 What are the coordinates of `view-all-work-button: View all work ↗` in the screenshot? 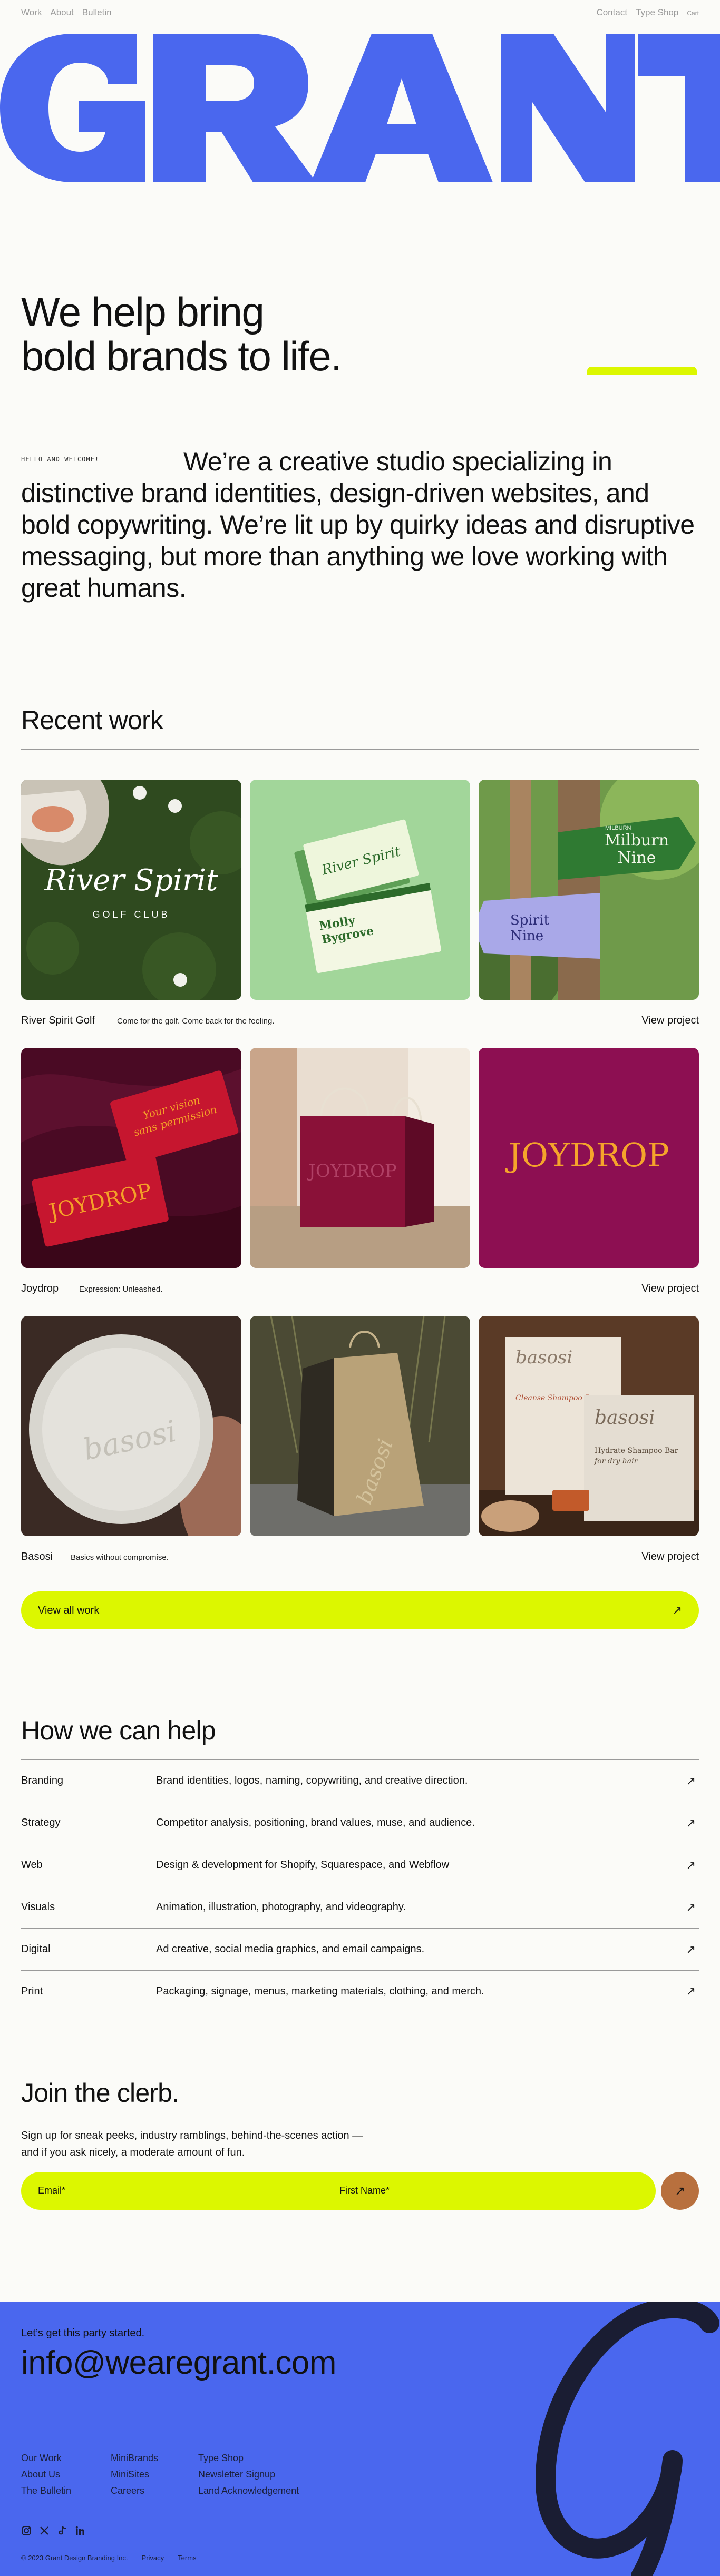 It's located at (360, 1610).